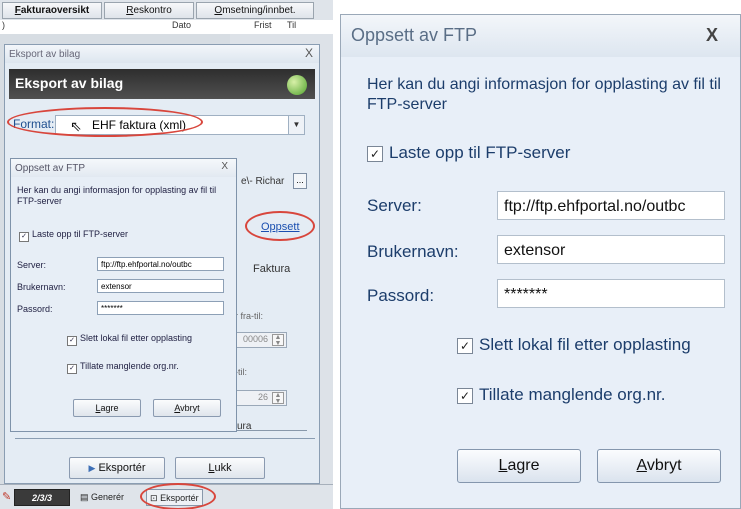  What do you see at coordinates (187, 408) in the screenshot?
I see `ftp-small-cancel-button: Avbryt` at bounding box center [187, 408].